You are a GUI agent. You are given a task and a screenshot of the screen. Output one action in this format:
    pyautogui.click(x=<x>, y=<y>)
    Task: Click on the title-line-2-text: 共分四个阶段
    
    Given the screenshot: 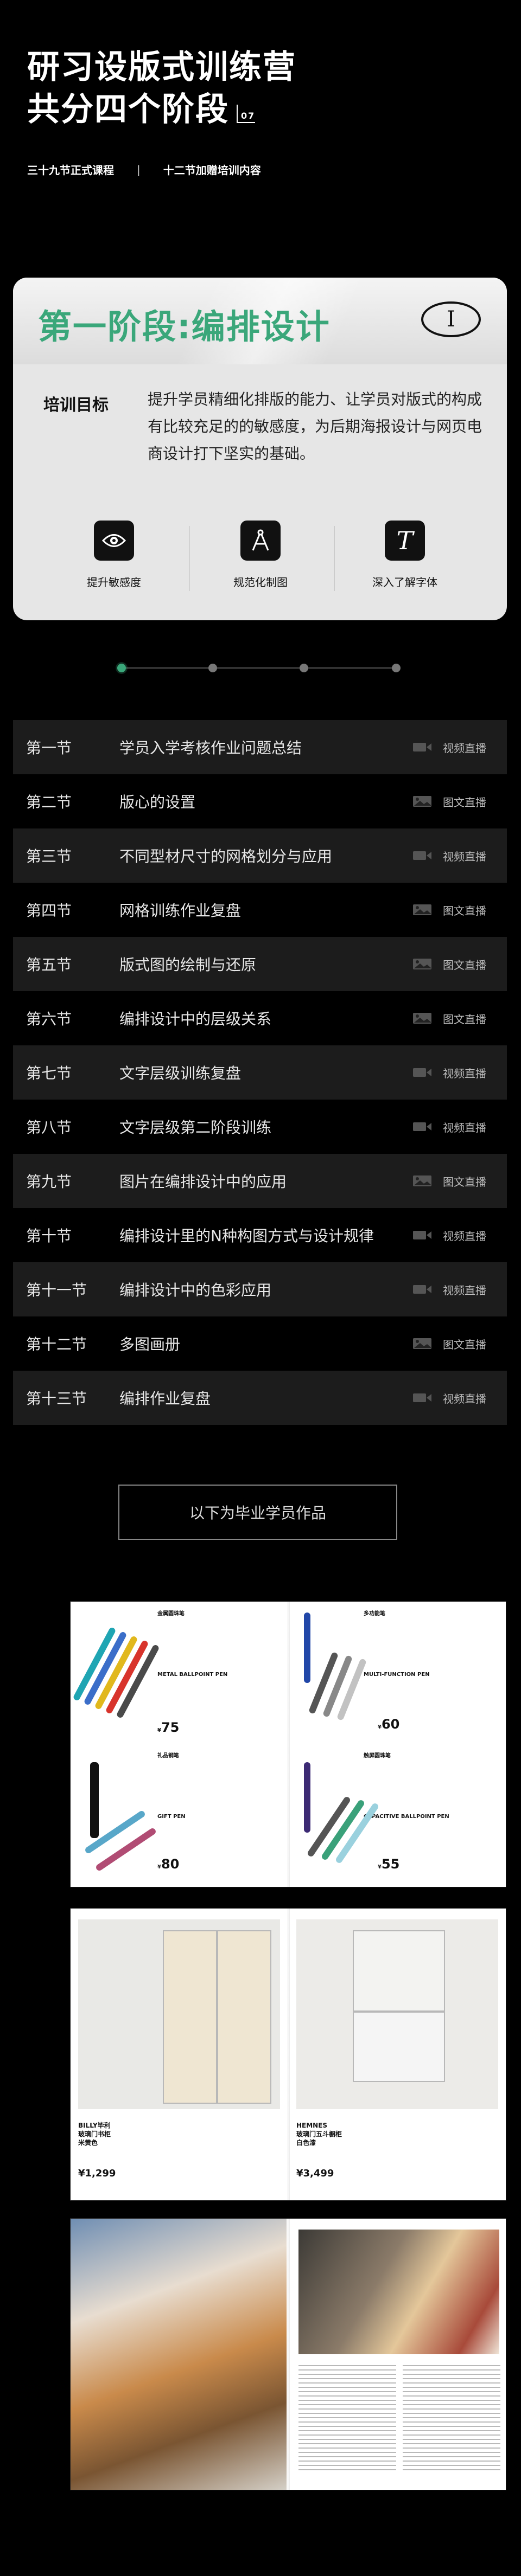 What is the action you would take?
    pyautogui.click(x=128, y=110)
    